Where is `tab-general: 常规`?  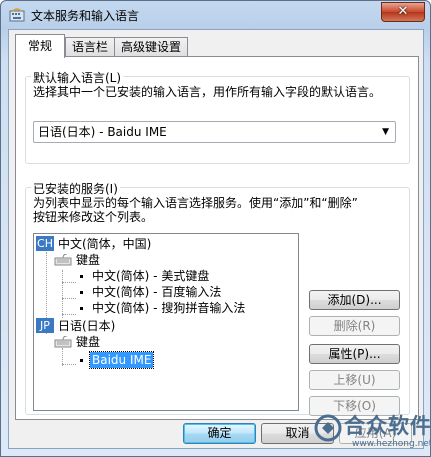
tab-general: 常规 is located at coordinates (40, 46).